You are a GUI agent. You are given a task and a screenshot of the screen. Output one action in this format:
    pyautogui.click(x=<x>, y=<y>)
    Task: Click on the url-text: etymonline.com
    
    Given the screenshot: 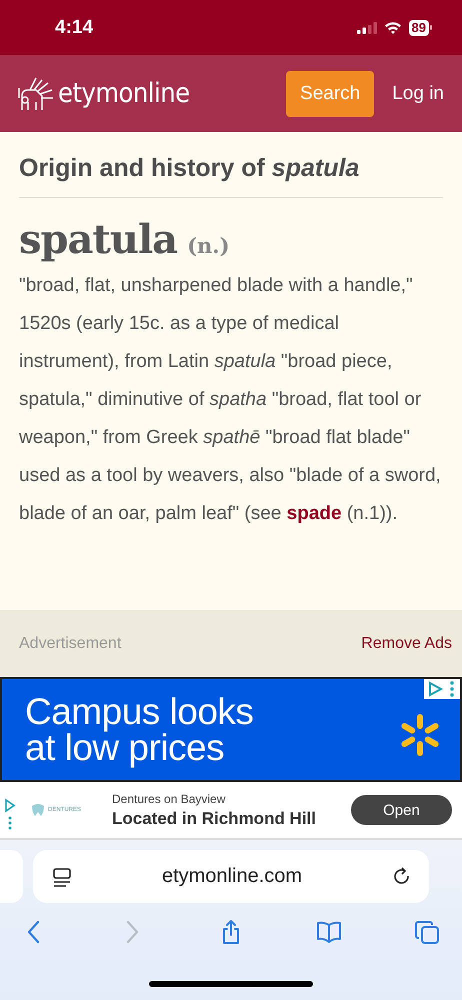 What is the action you would take?
    pyautogui.click(x=232, y=876)
    